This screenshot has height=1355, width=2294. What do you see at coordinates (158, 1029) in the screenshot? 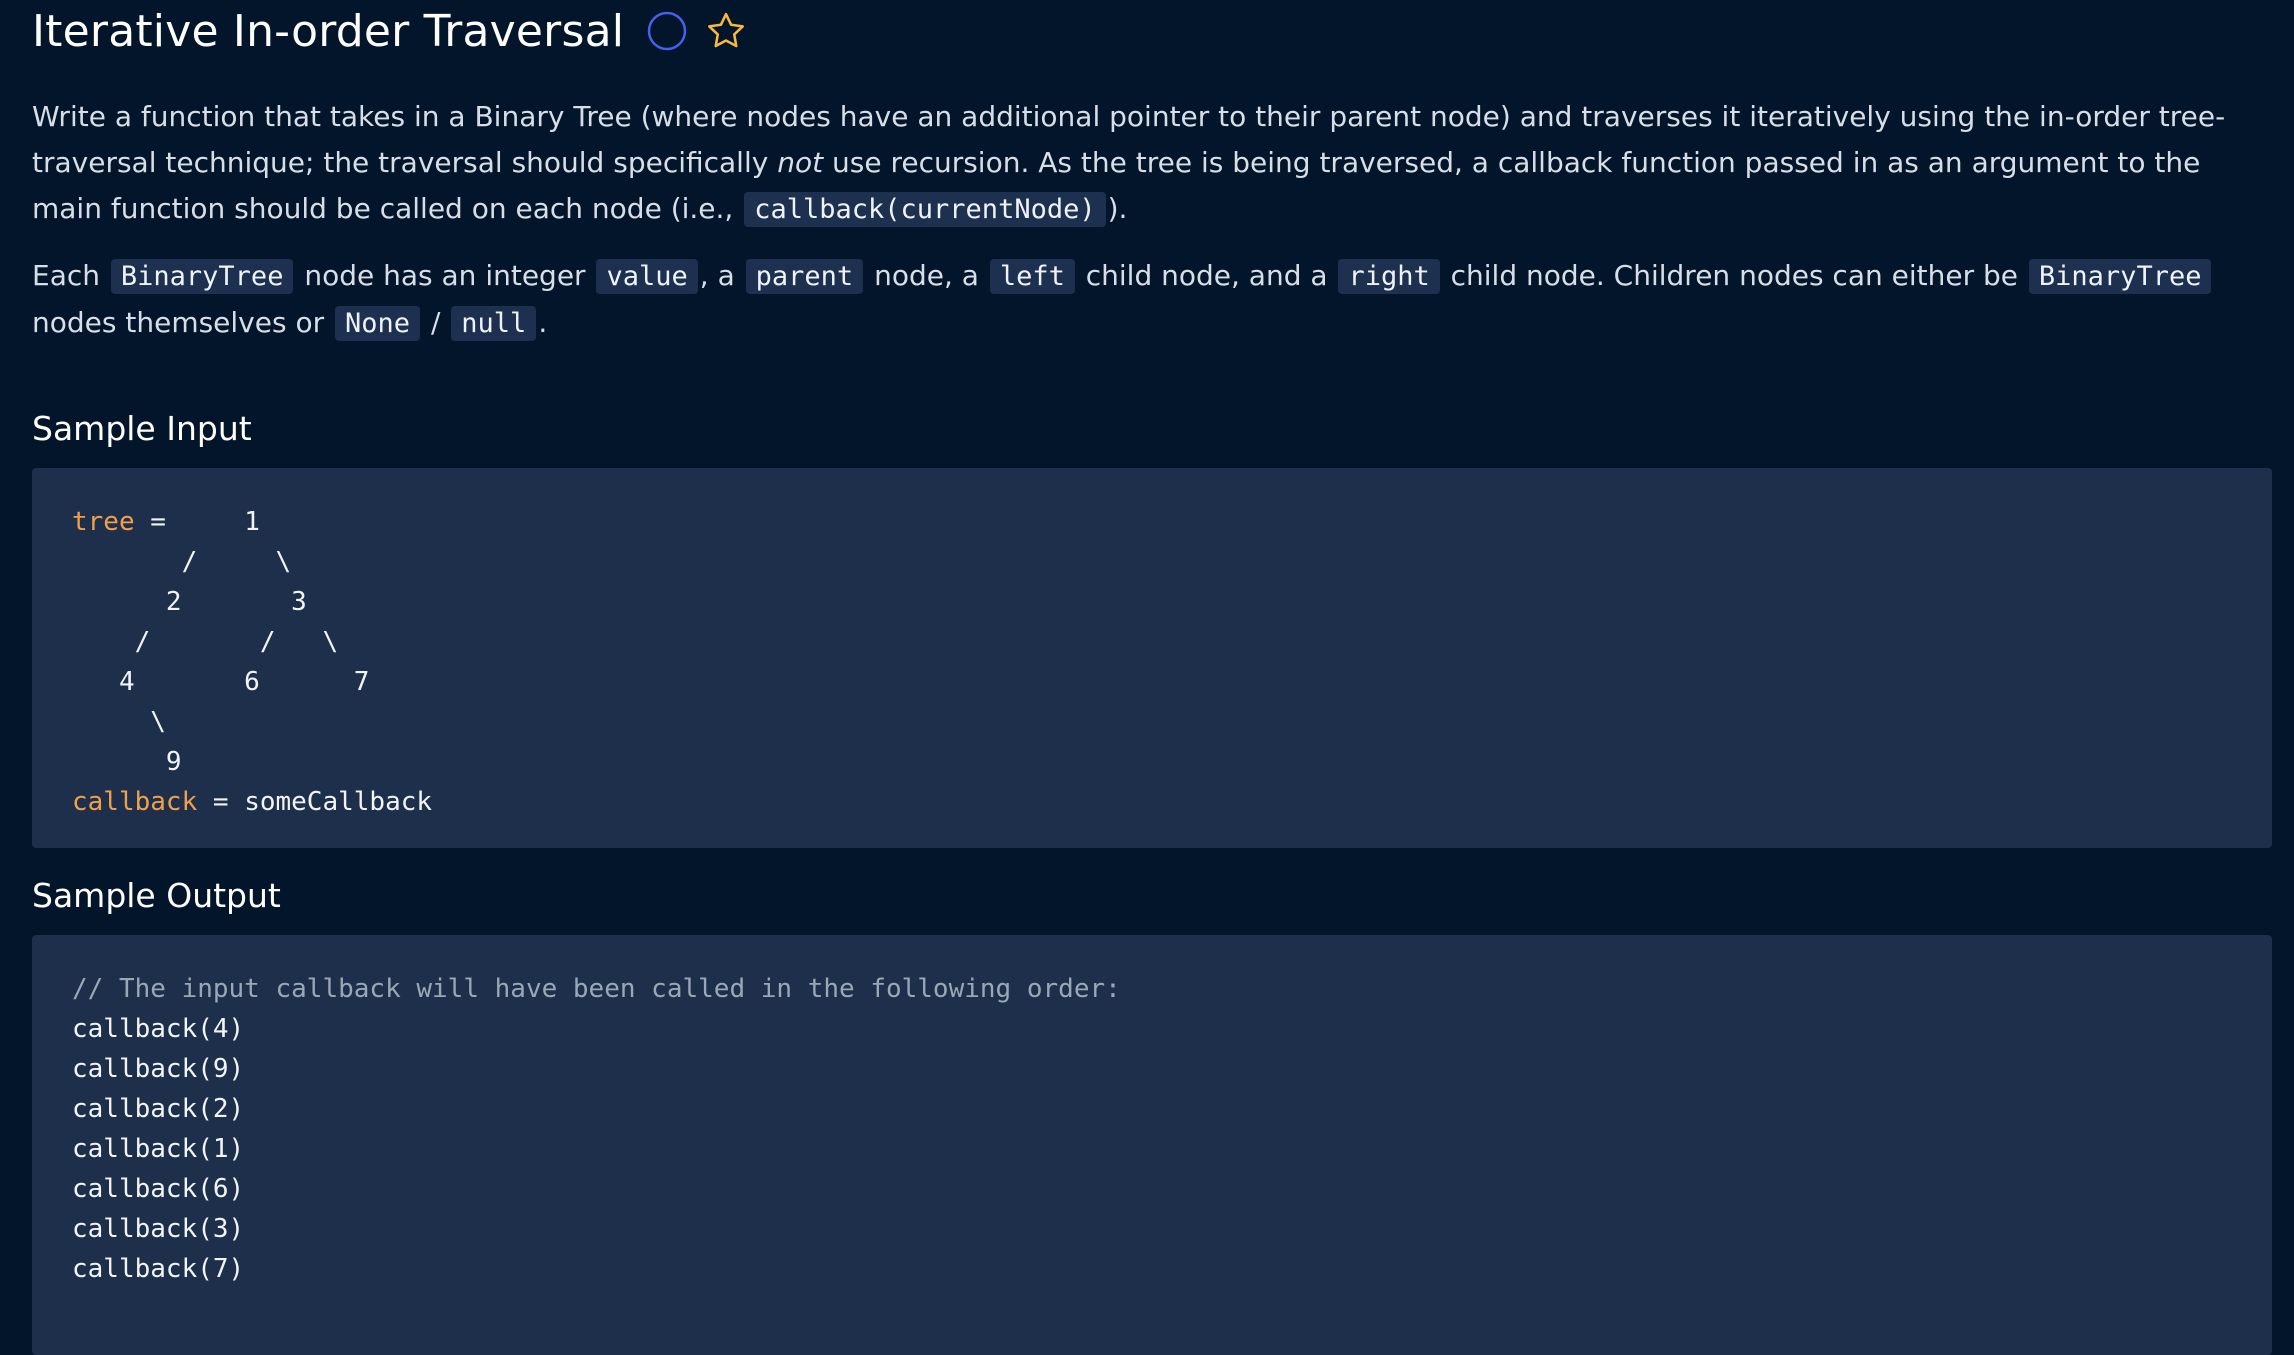
I see `output-line: callback(4)` at bounding box center [158, 1029].